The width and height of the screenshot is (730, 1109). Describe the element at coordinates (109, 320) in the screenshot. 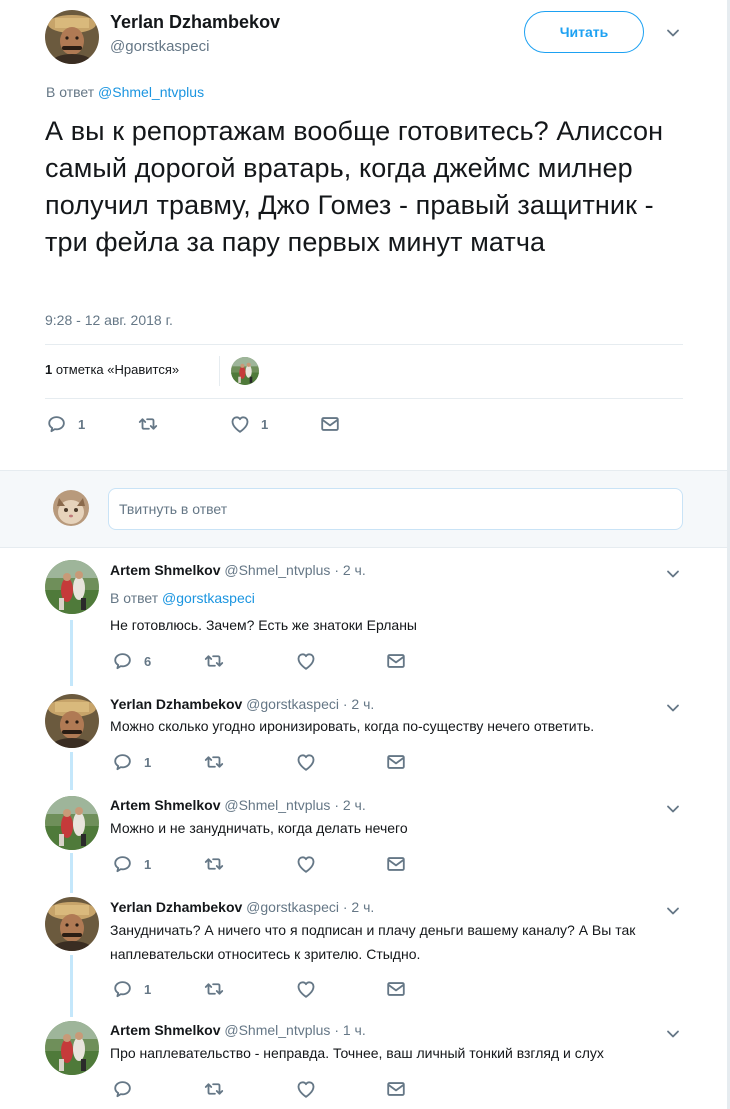

I see `tweet-timestamp: 9:28 - 12 авг. 2018 г.` at that location.